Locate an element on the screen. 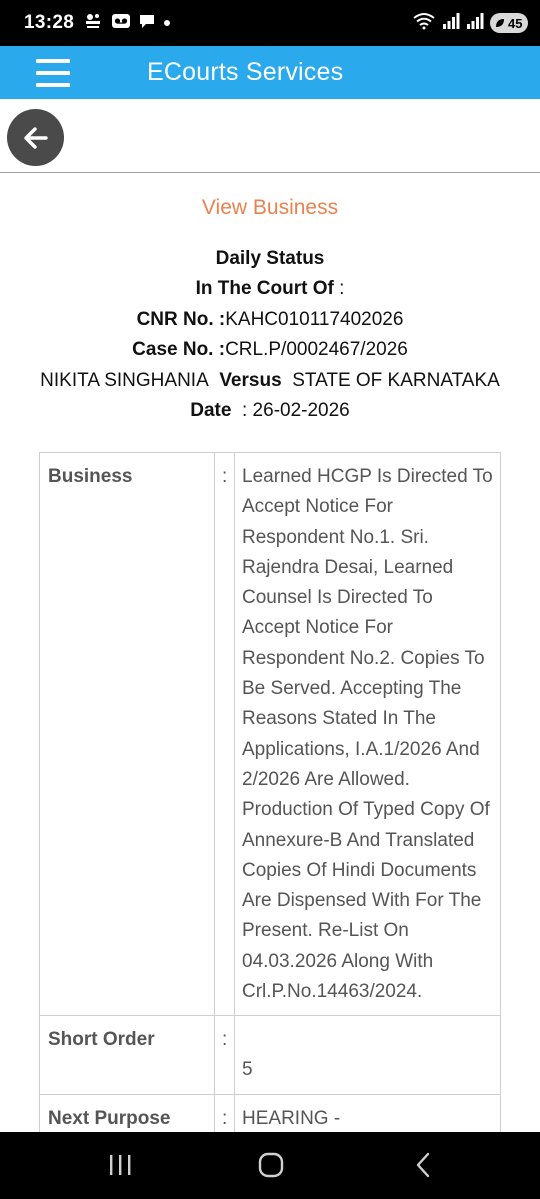  app-notification-icon is located at coordinates (94, 23).